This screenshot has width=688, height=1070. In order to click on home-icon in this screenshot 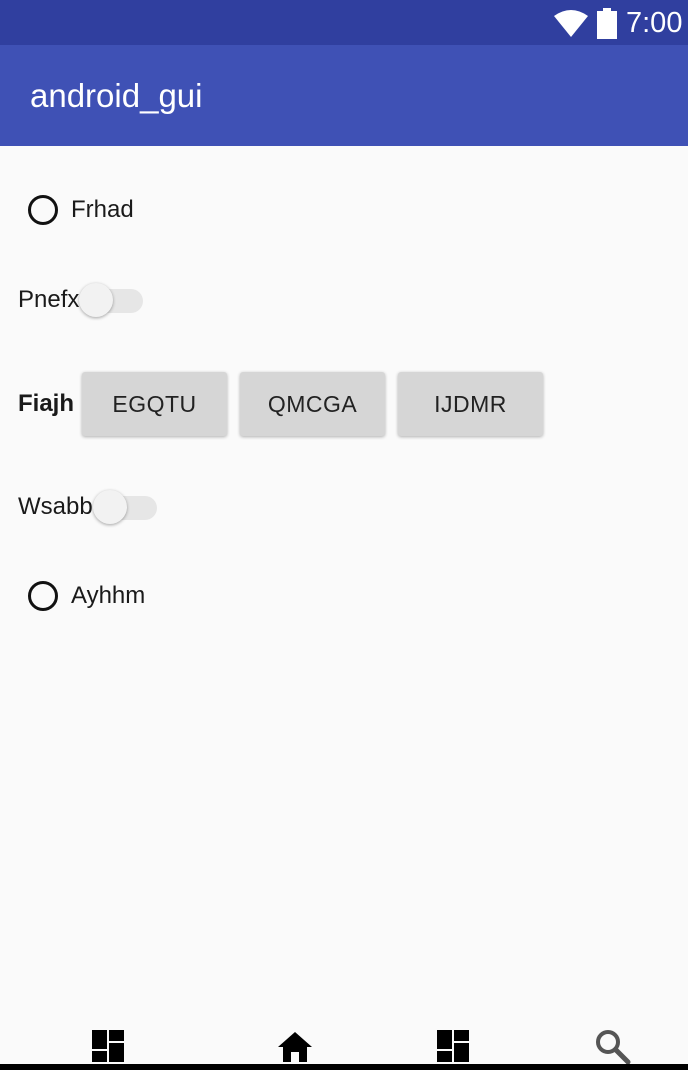, I will do `click(295, 1046)`.